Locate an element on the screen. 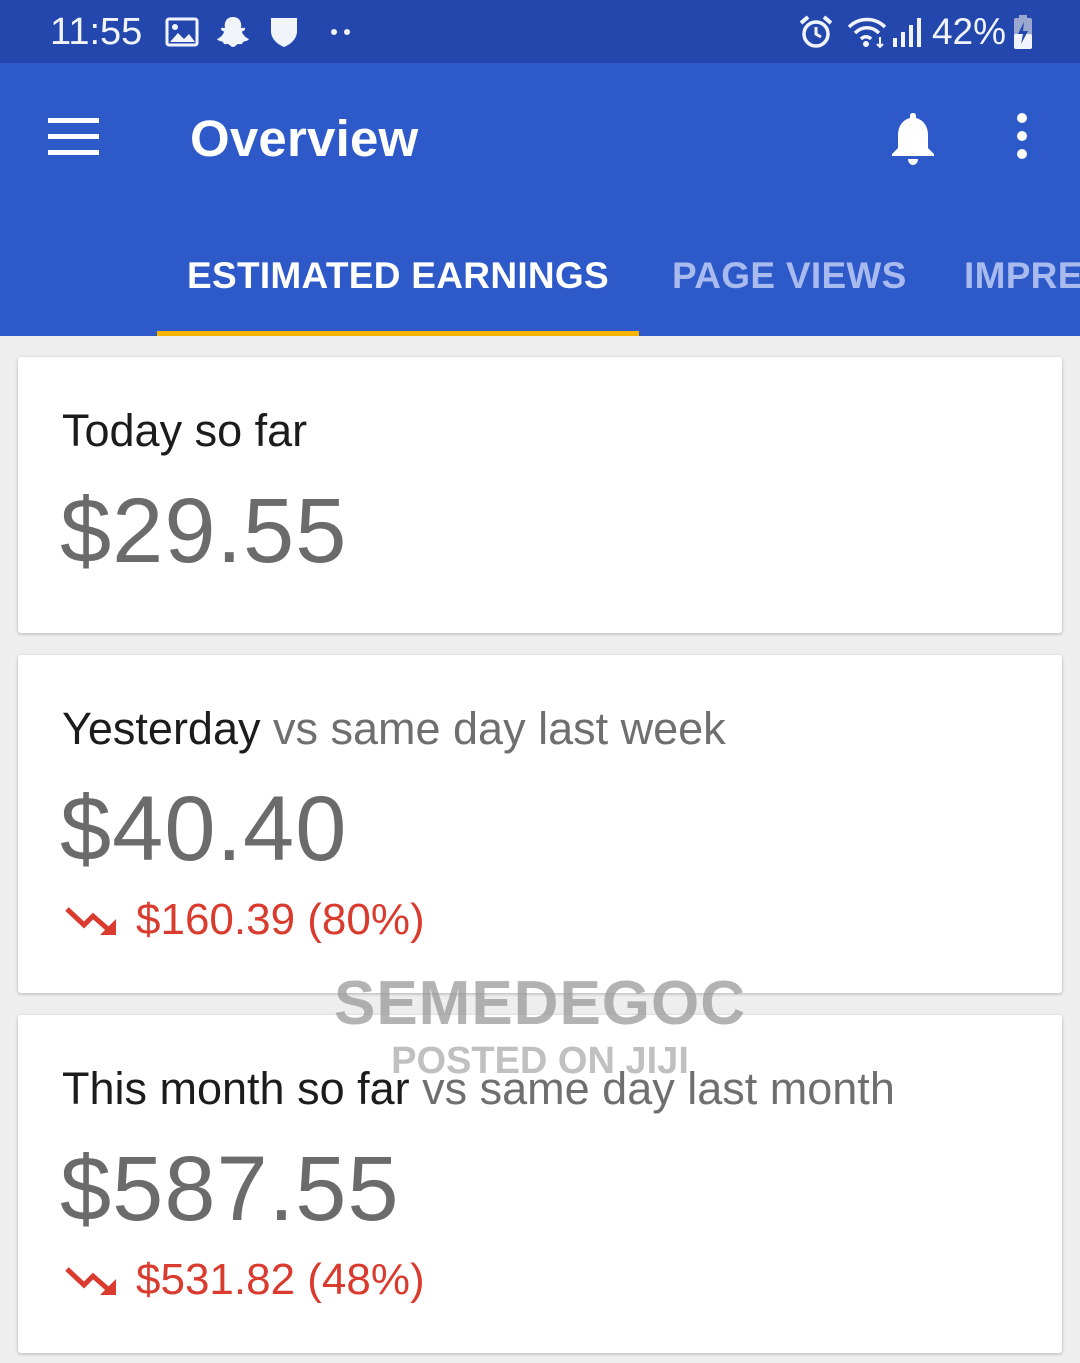  today-value: $29.55 is located at coordinates (204, 531).